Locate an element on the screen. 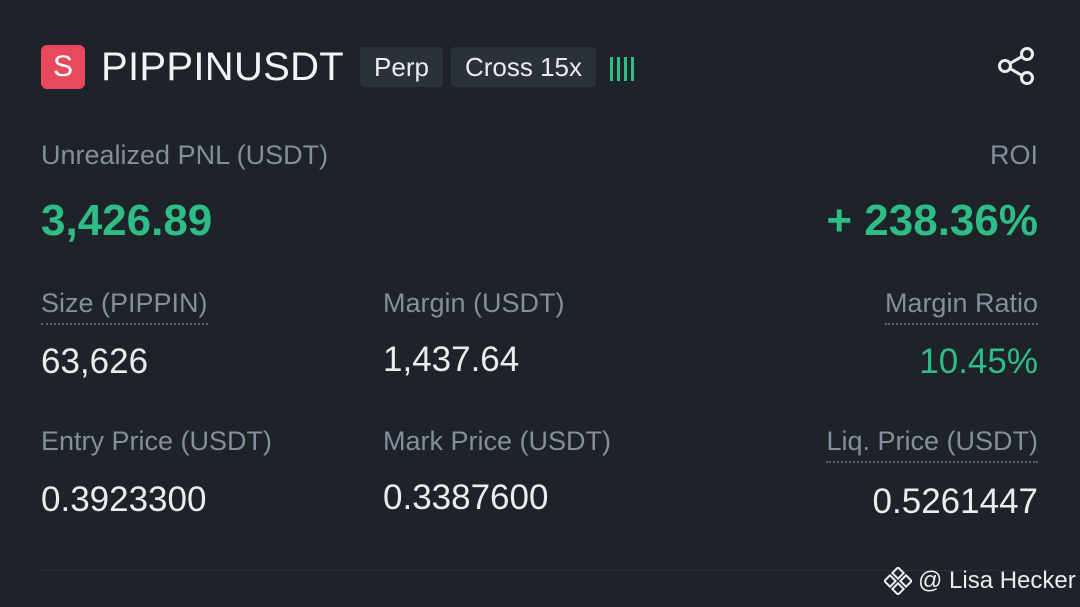 Image resolution: width=1080 pixels, height=607 pixels. position-header: S PIPPINUSDT Perp Cross 15x is located at coordinates (338, 67).